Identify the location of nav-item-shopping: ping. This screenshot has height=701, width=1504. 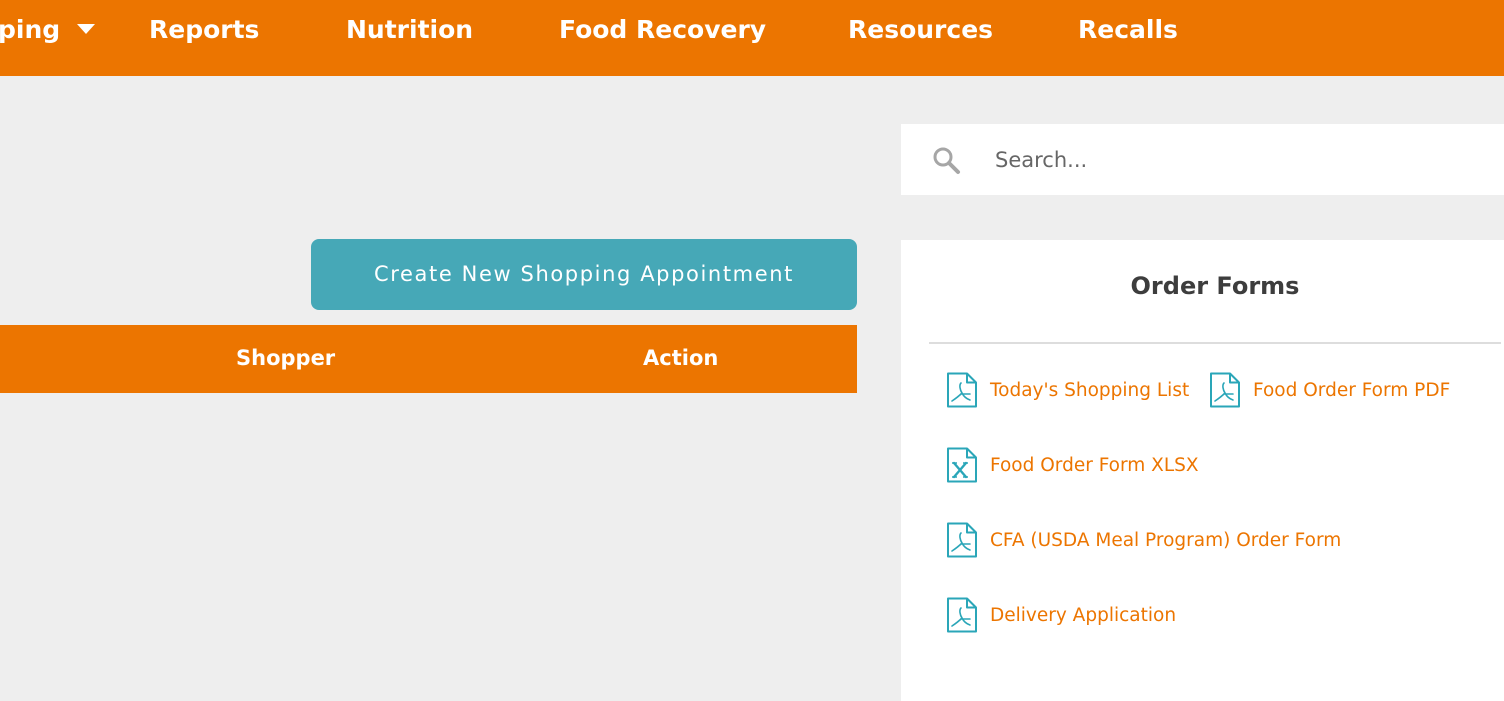
(47, 30).